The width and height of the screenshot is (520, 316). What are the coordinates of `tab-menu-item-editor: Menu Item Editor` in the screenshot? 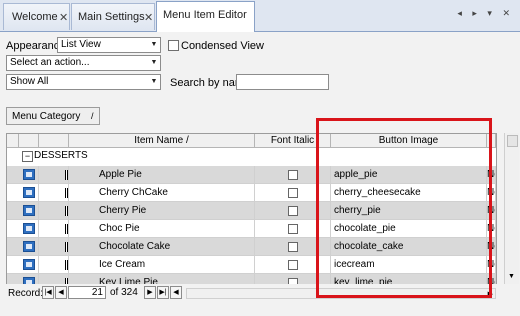 It's located at (205, 16).